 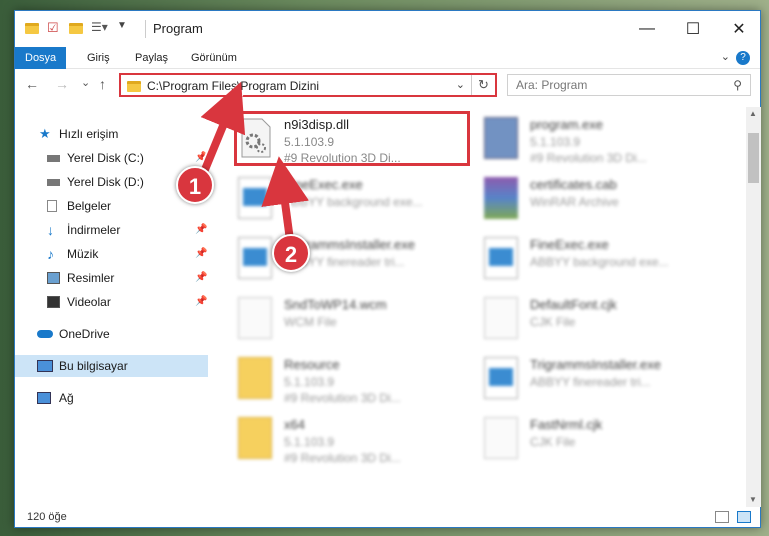 What do you see at coordinates (253, 161) in the screenshot?
I see `annotation-arrows` at bounding box center [253, 161].